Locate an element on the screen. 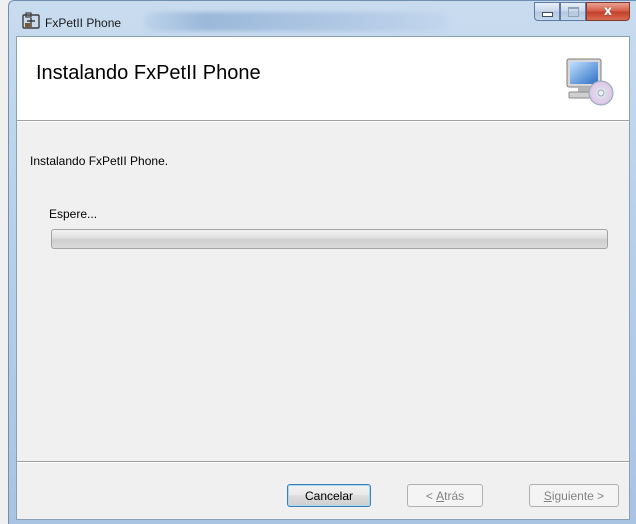  computer-cd-icon is located at coordinates (590, 82).